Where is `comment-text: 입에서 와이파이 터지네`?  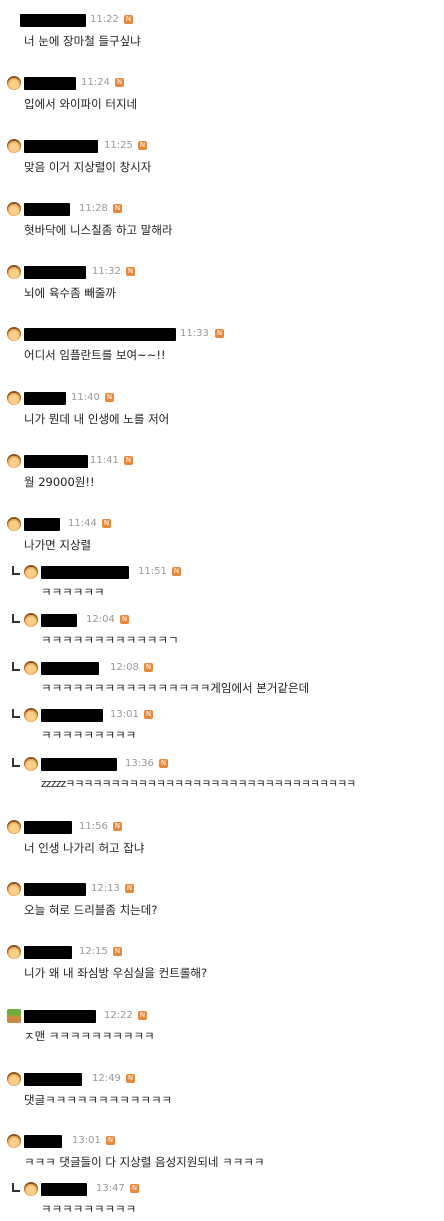
comment-text: 입에서 와이파이 터지네 is located at coordinates (81, 104).